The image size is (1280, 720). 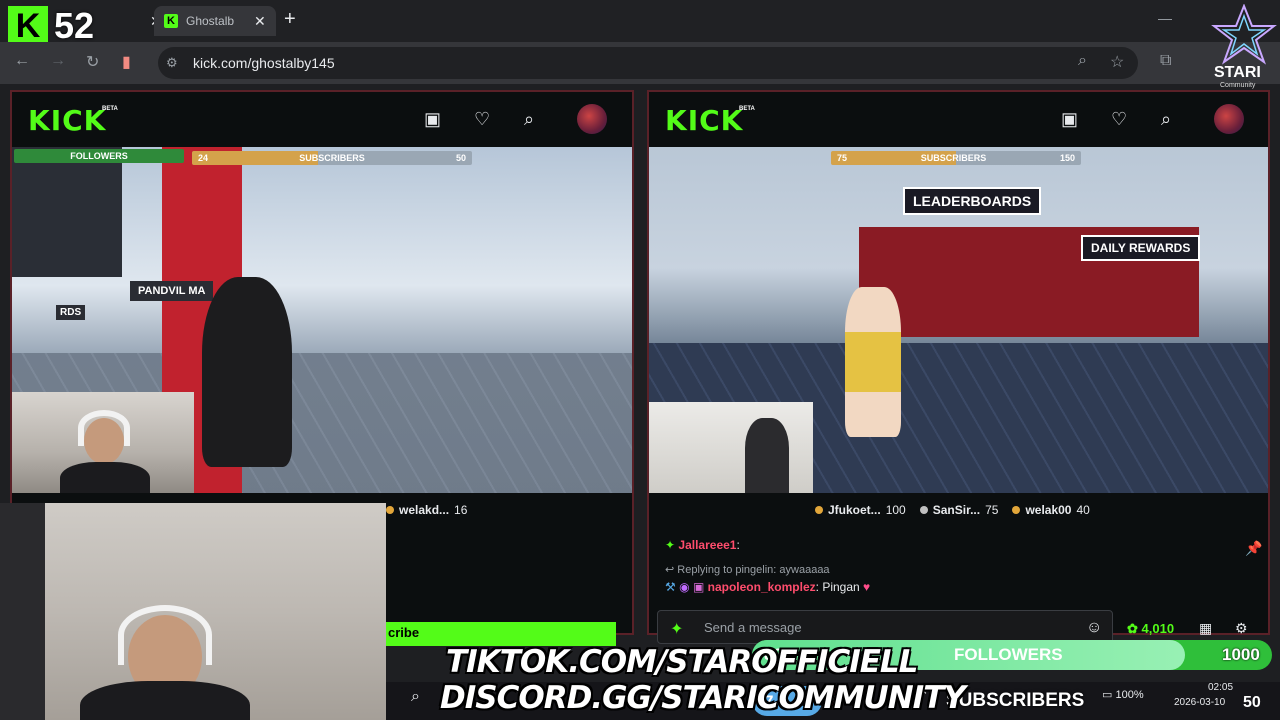 I want to click on leader-name: welak00, so click(x=1048, y=510).